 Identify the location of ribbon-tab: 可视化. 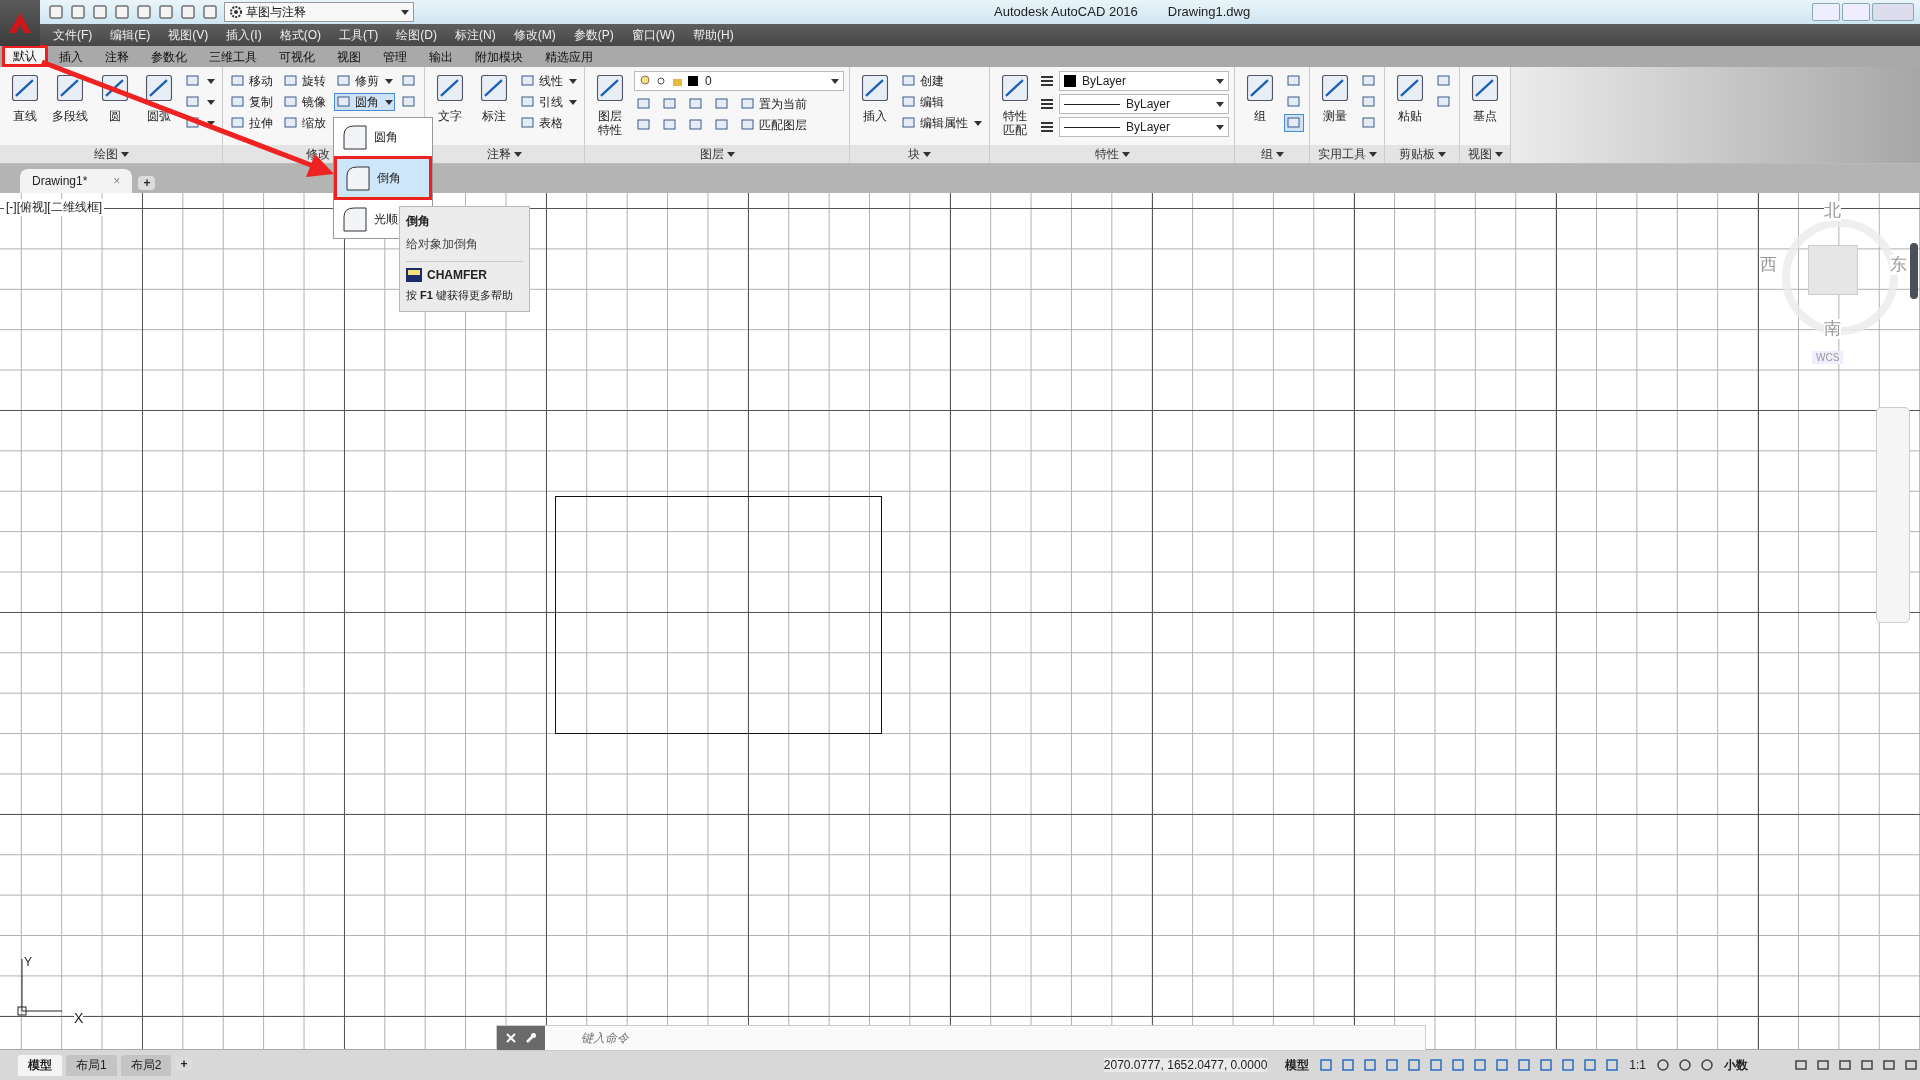
(297, 57).